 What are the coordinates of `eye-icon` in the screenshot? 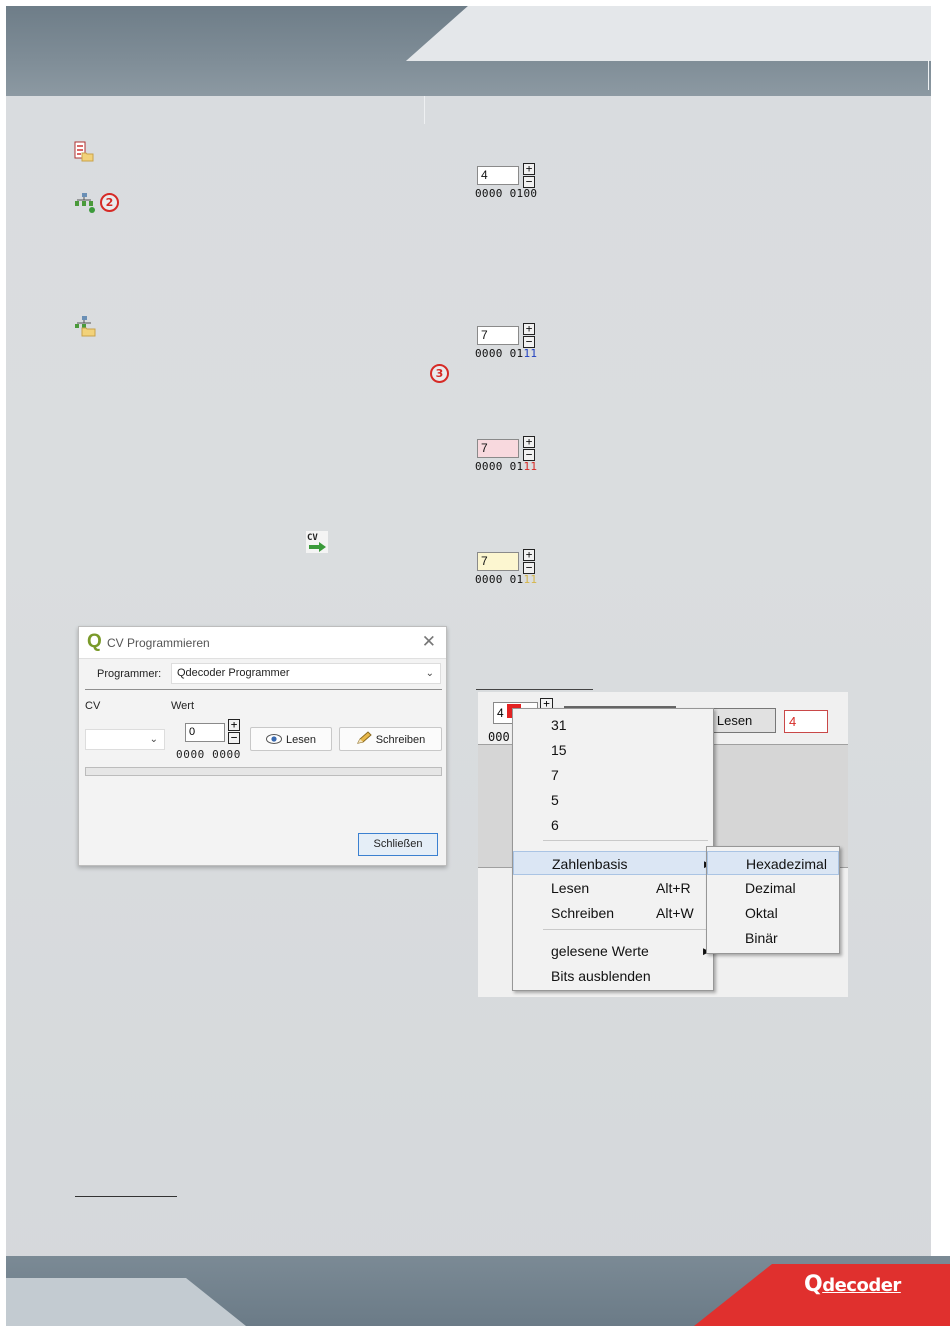 It's located at (274, 739).